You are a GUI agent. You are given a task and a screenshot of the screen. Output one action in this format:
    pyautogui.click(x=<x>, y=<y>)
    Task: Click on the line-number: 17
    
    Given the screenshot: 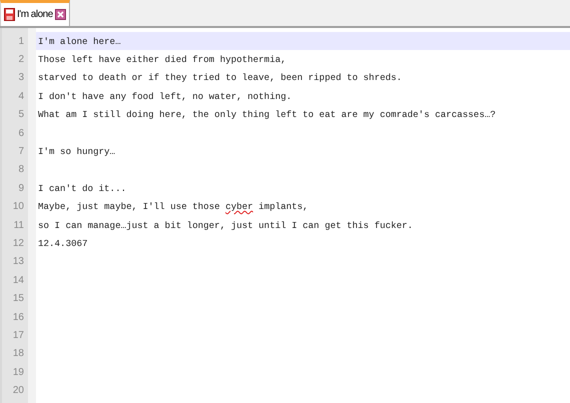 What is the action you would take?
    pyautogui.click(x=18, y=335)
    